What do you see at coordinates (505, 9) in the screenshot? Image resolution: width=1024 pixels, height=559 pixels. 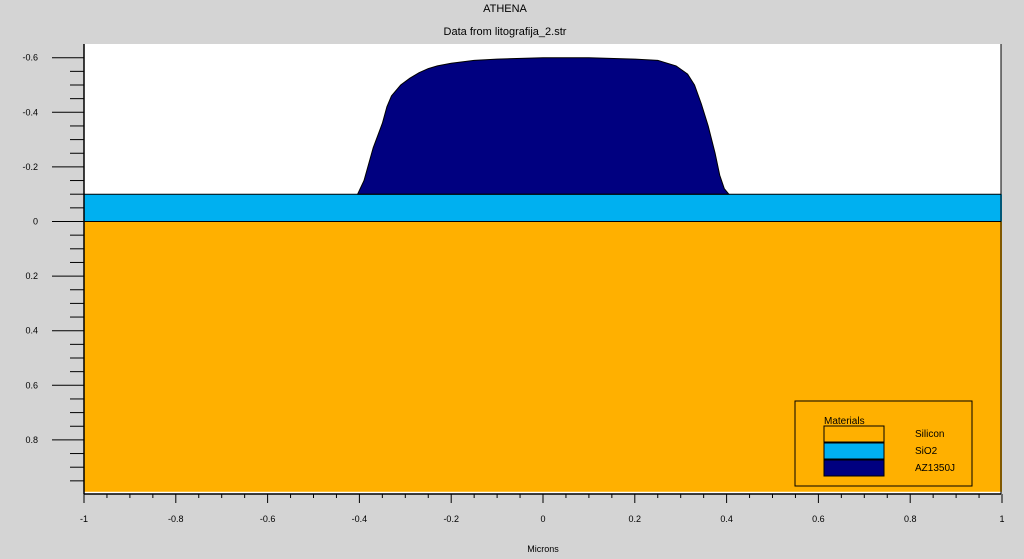 I see `chart-title: ATHENA` at bounding box center [505, 9].